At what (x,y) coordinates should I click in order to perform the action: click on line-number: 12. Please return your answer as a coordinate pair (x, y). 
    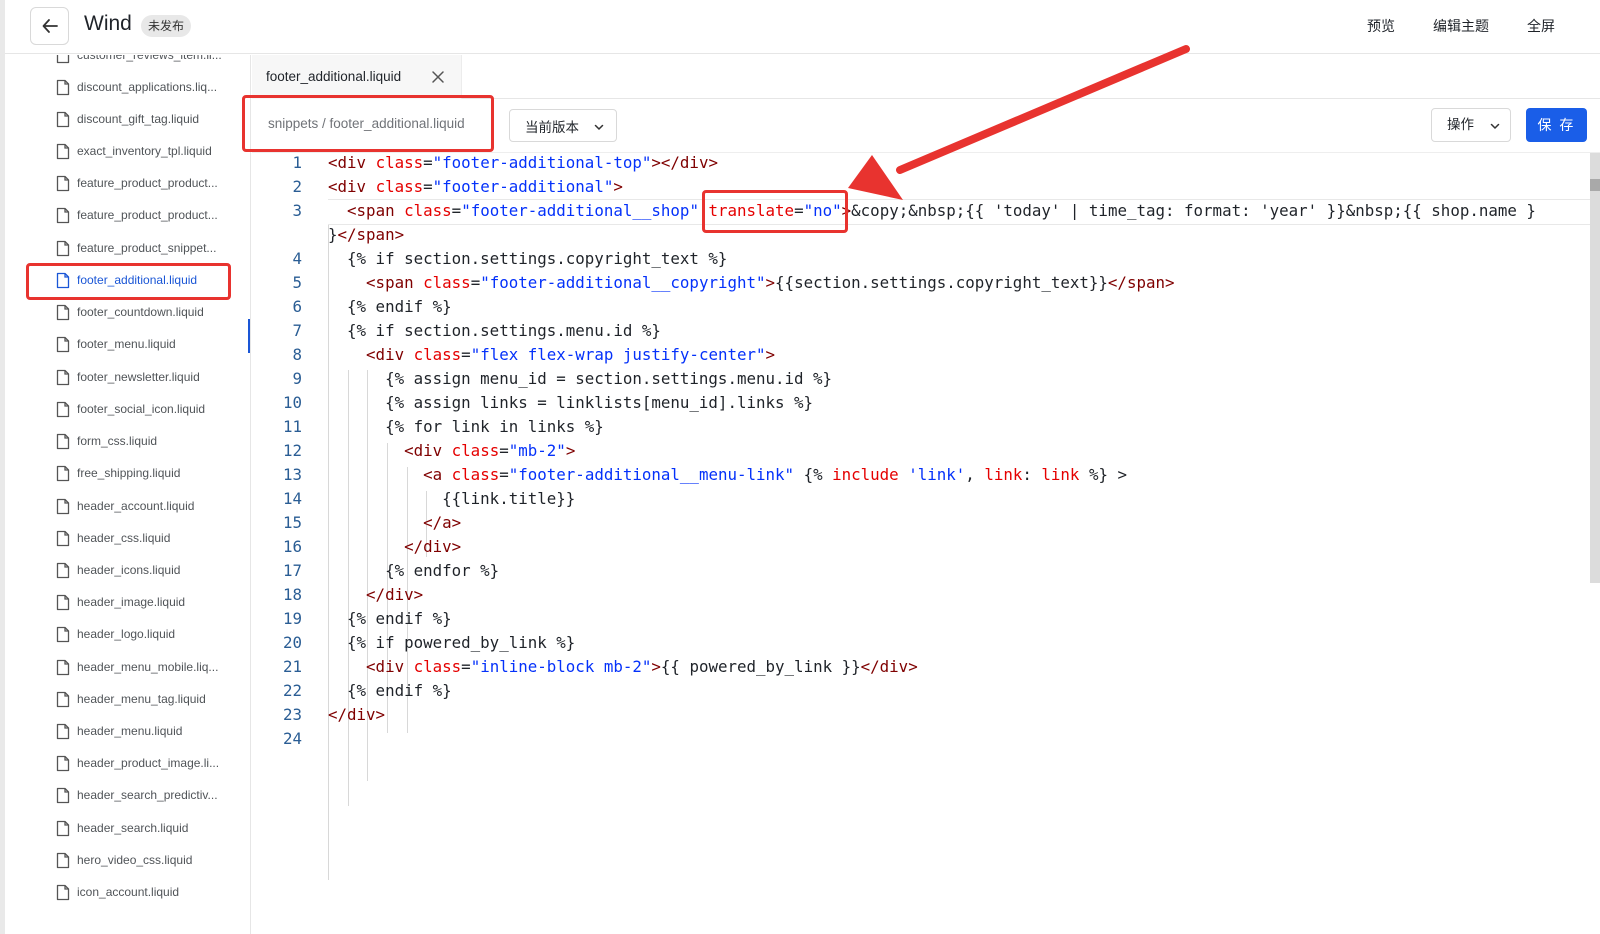
    Looking at the image, I should click on (292, 450).